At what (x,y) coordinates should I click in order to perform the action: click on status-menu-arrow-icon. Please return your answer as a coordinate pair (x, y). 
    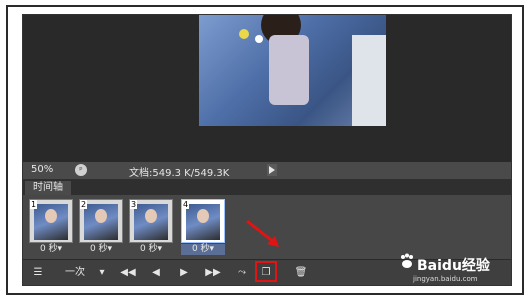
    Looking at the image, I should click on (272, 170).